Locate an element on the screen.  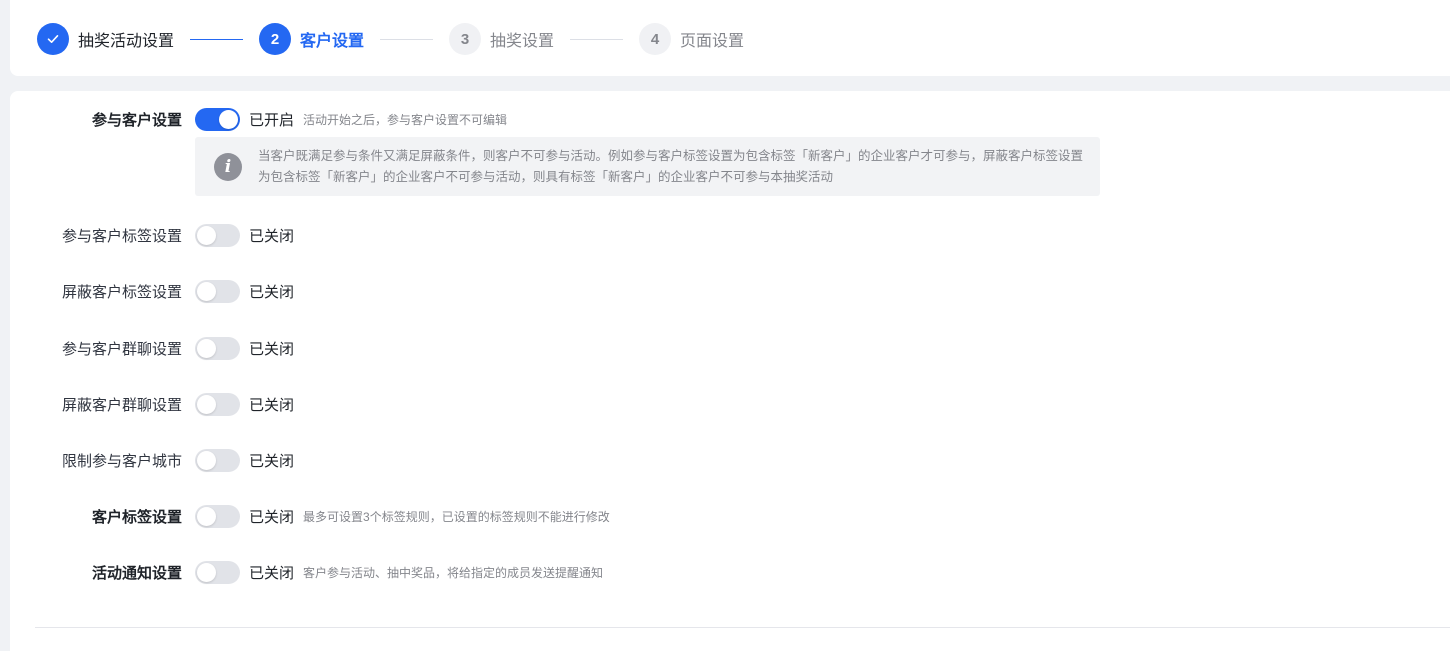
step-2-label: 客户设置 is located at coordinates (332, 41).